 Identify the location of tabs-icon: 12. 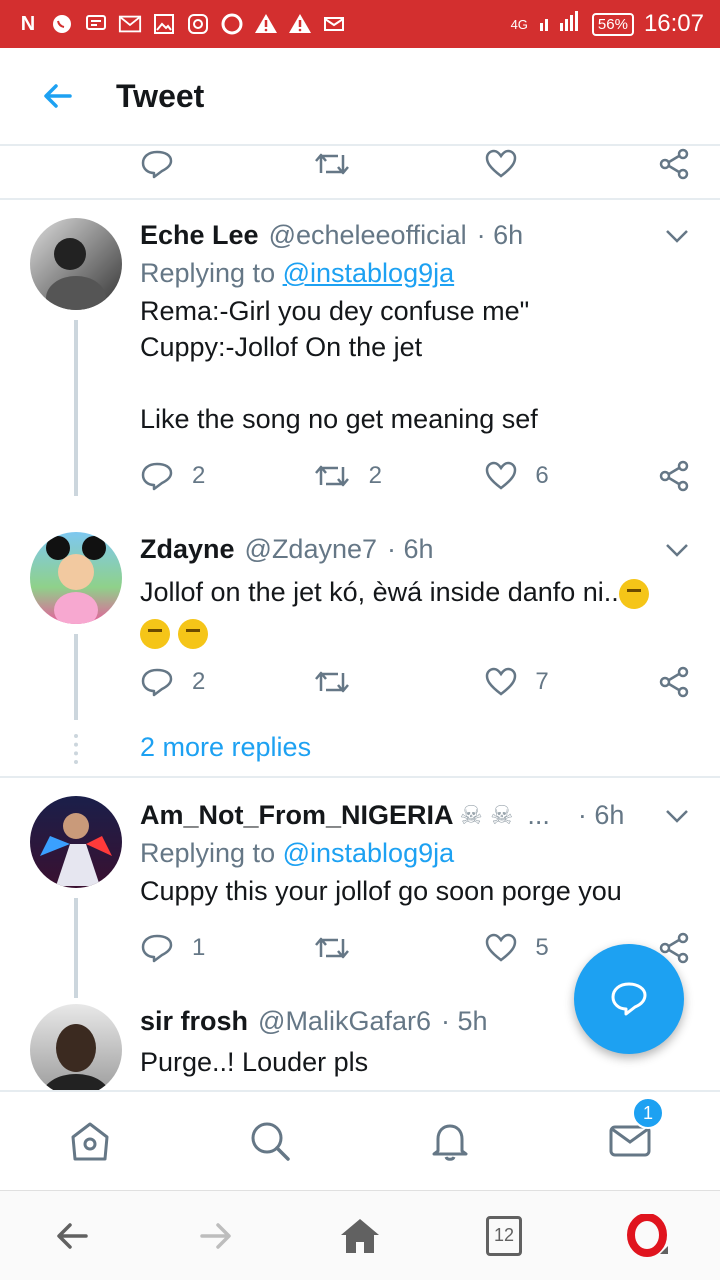
(504, 1235).